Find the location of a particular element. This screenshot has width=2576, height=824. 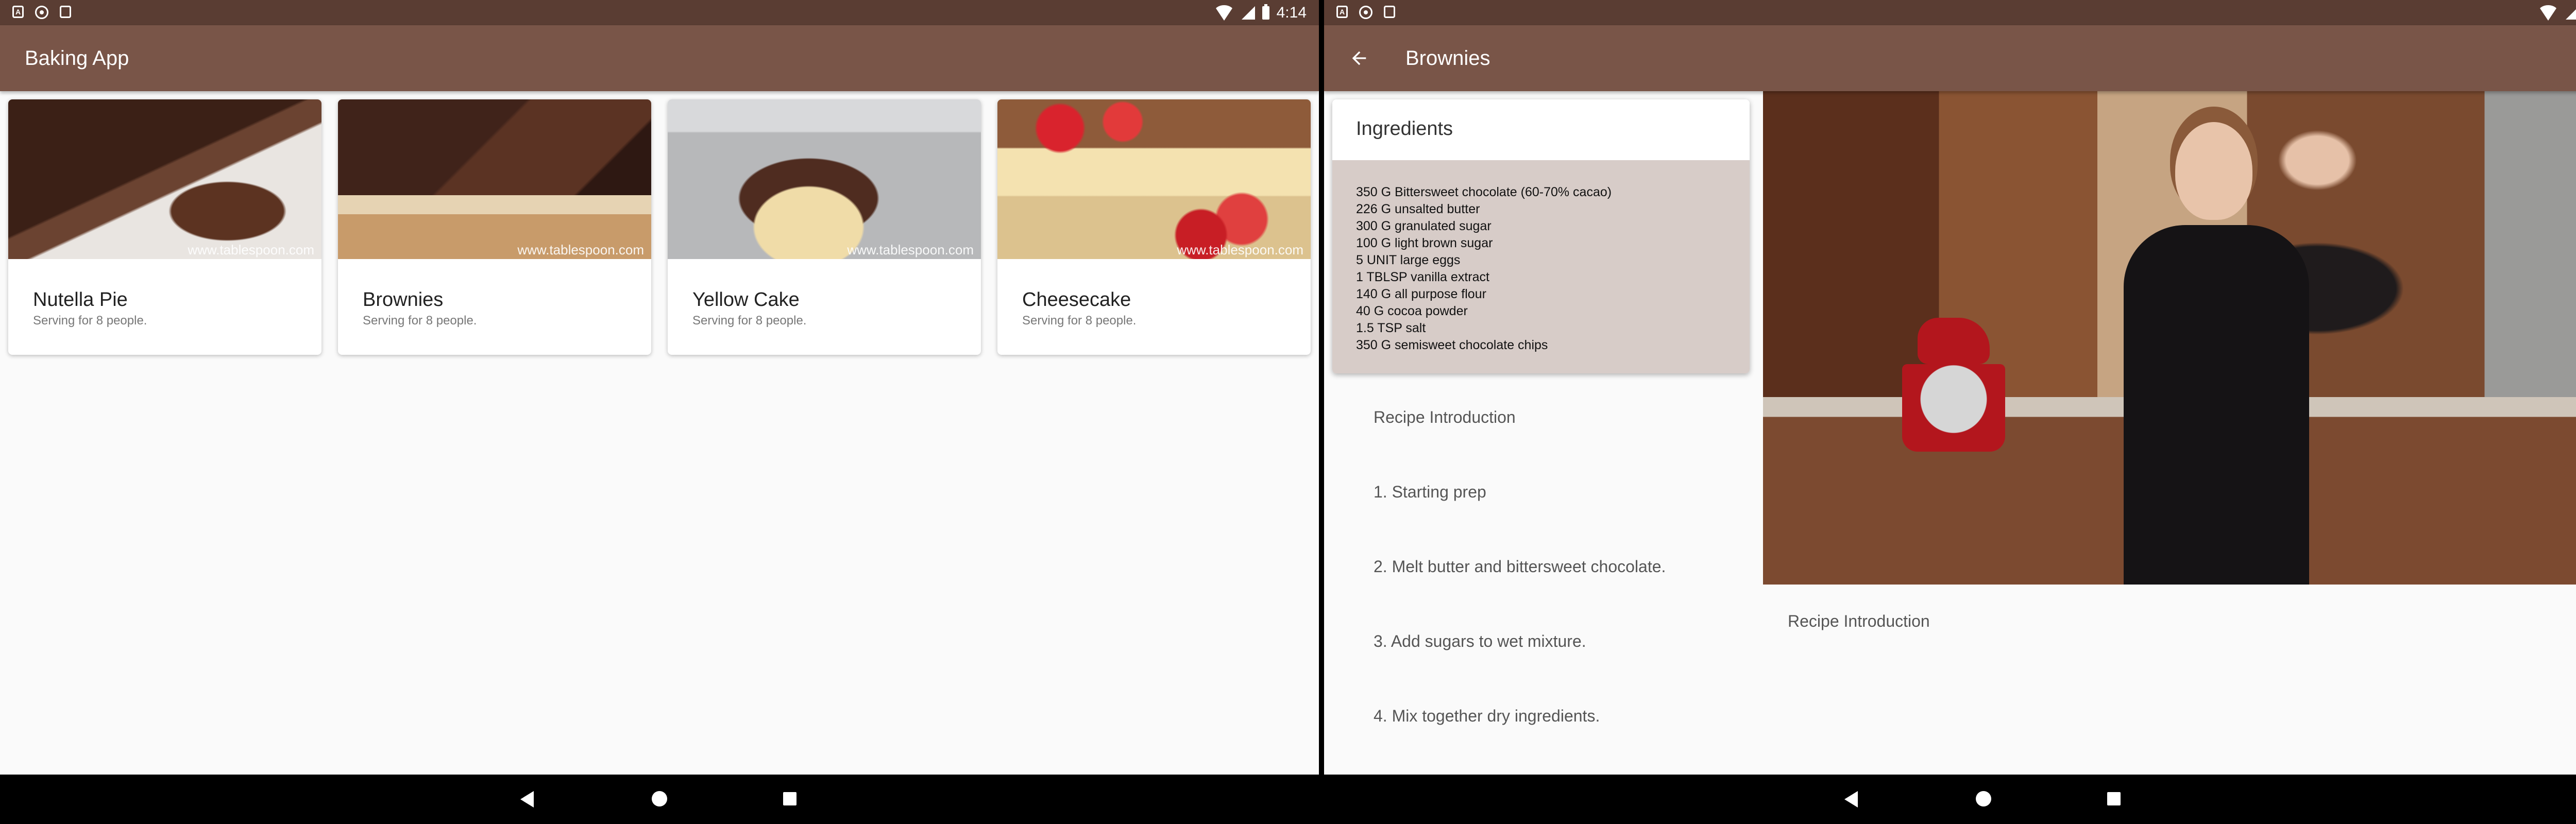

step-item-3: 3. Add sugars to wet mixture. is located at coordinates (1480, 642).